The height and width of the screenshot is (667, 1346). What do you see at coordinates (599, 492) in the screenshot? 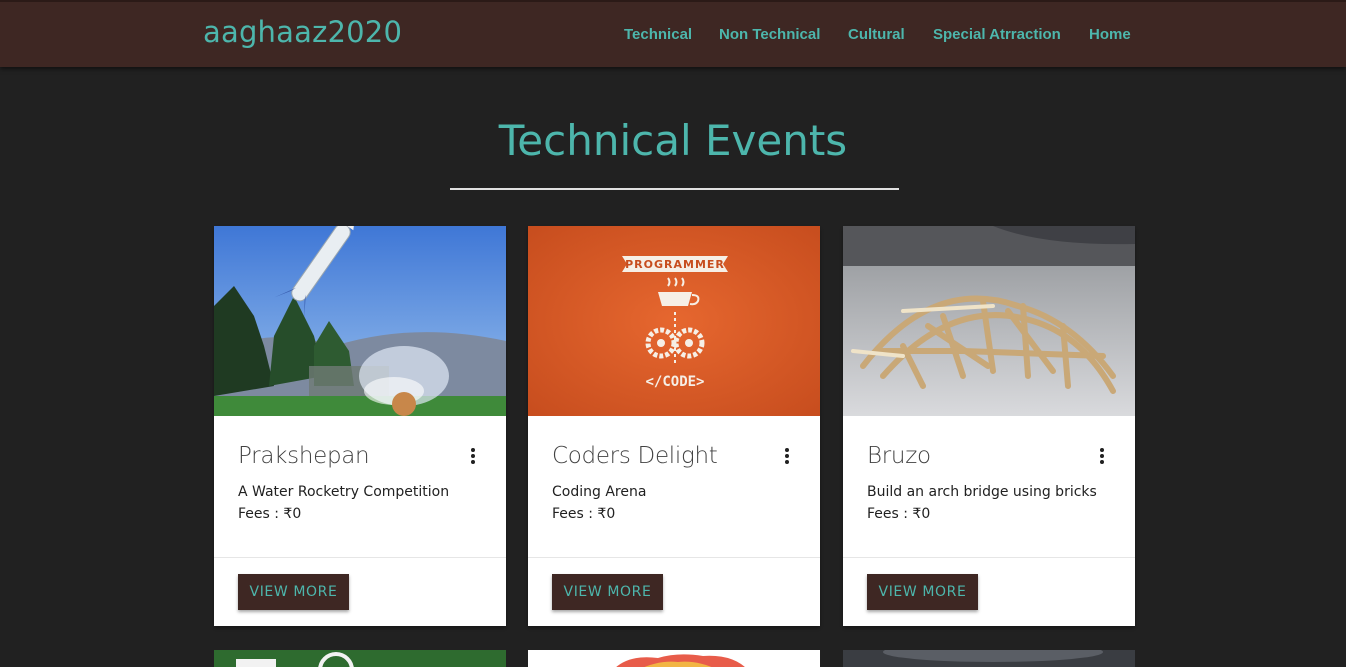
I see `event-description: Coding Arena` at bounding box center [599, 492].